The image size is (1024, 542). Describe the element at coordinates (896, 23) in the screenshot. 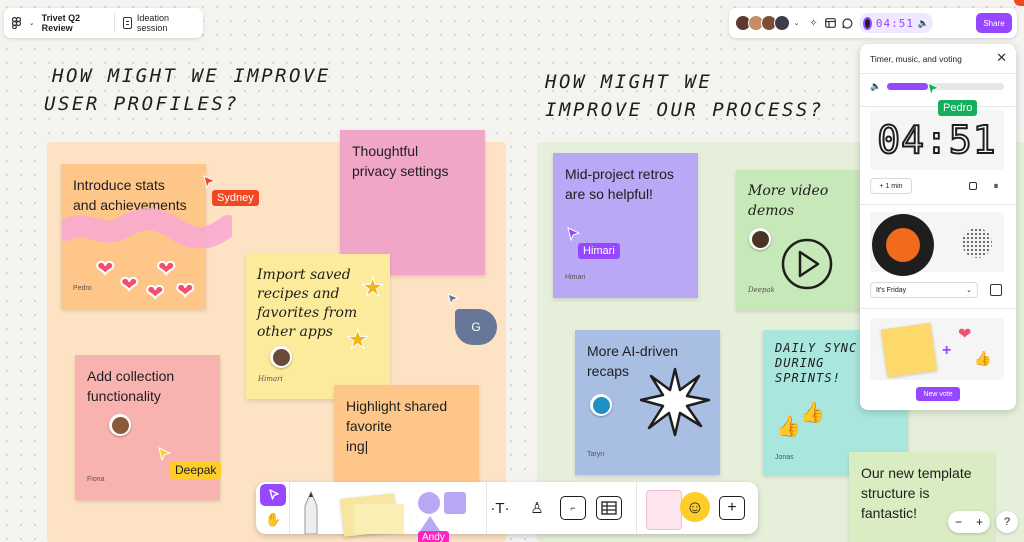

I see `timer-pill: 04:51 🔈` at that location.